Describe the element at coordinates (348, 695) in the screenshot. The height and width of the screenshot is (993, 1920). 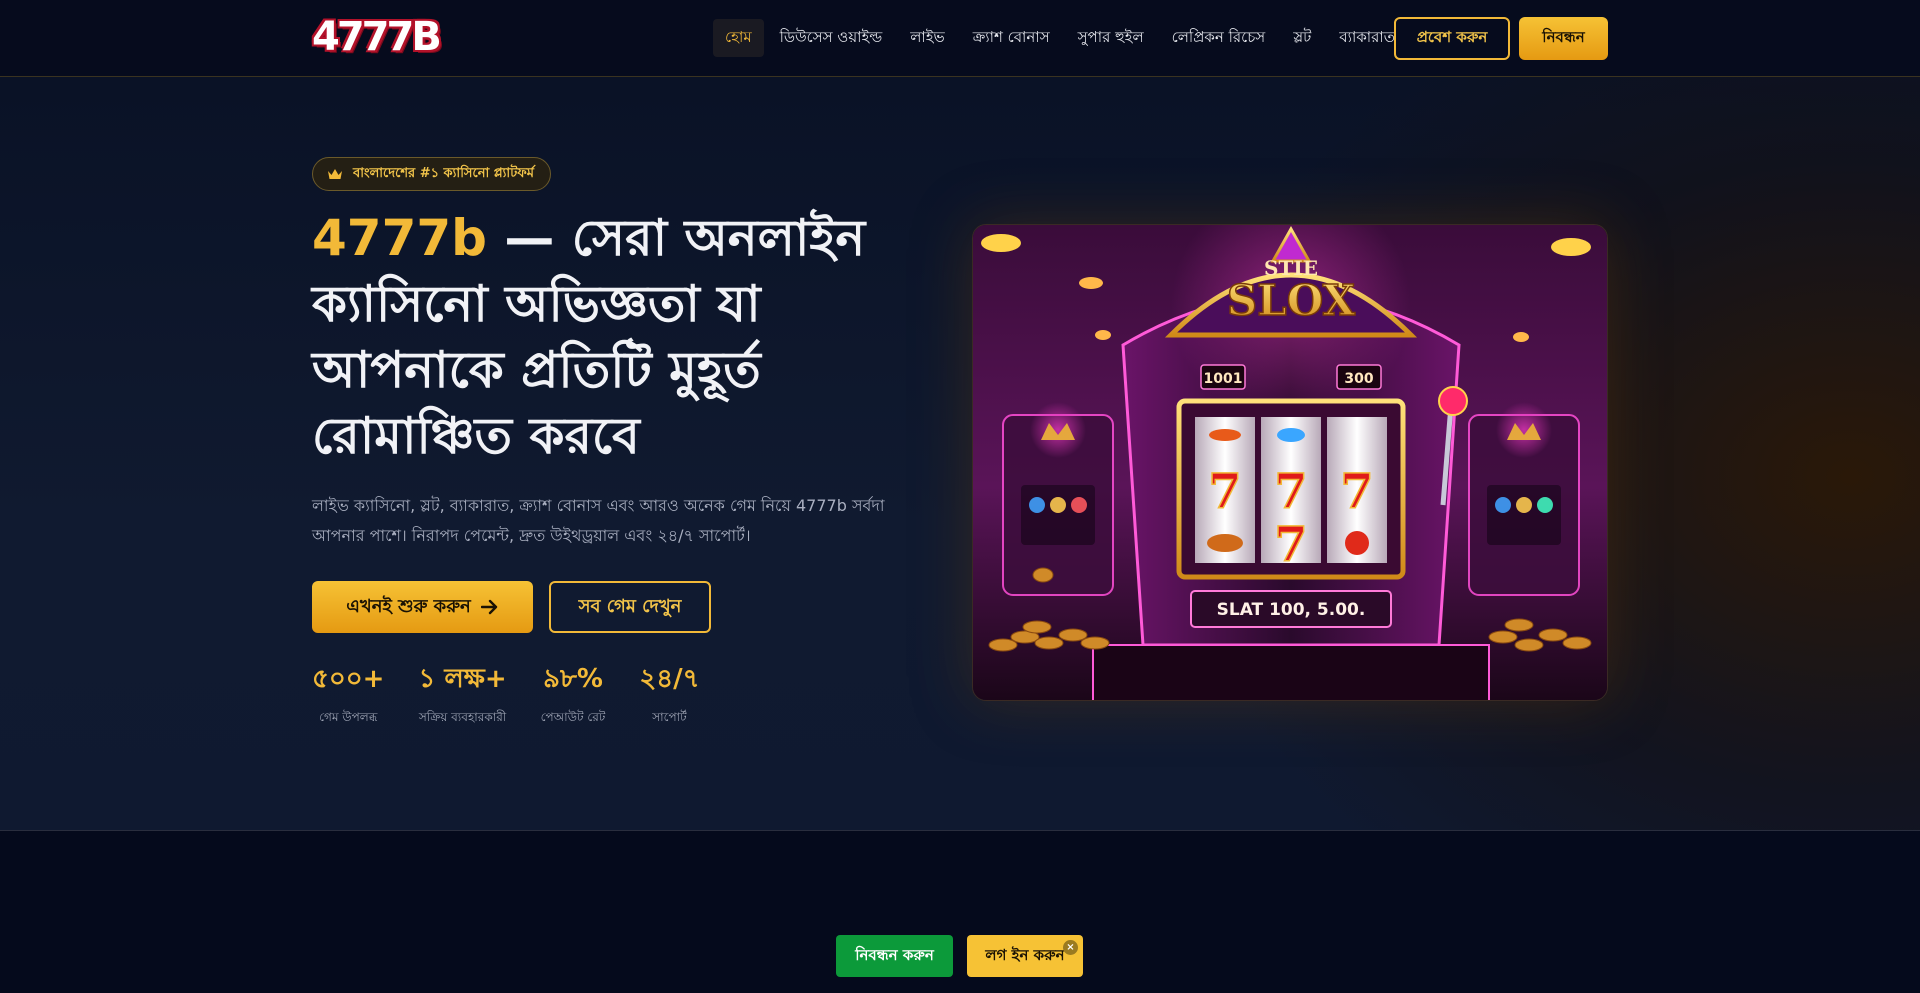
I see `stat-games: ৫০০+ গেম উপলব্ধ` at that location.